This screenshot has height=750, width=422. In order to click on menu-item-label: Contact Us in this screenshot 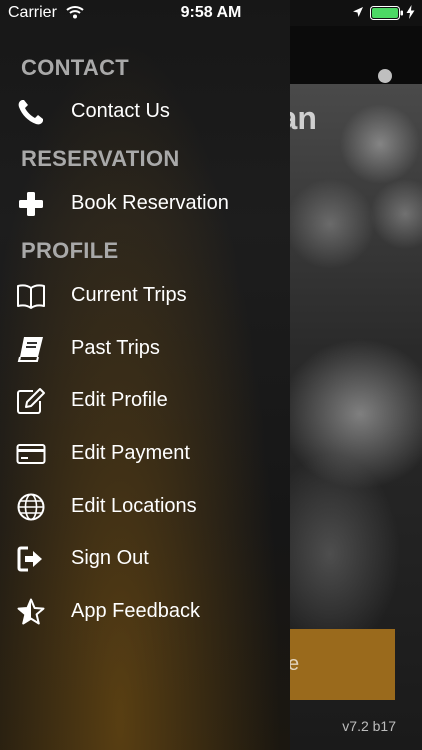, I will do `click(120, 111)`.